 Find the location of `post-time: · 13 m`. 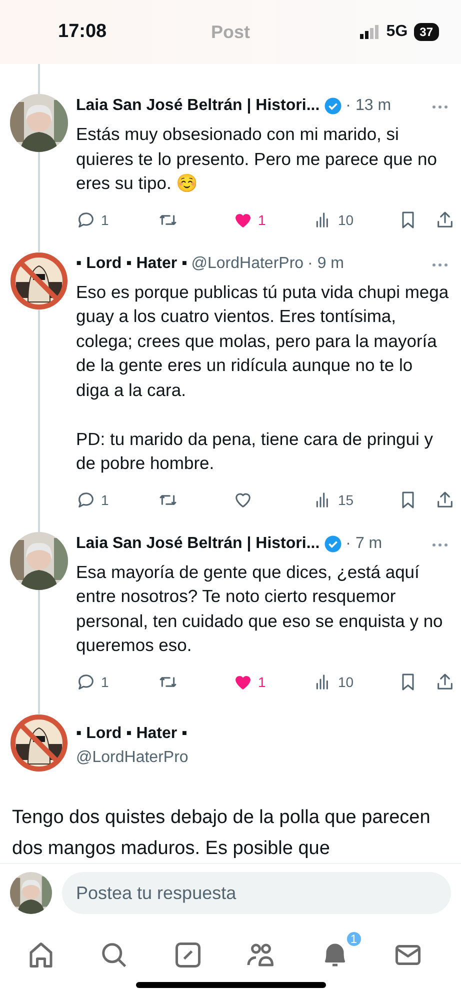

post-time: · 13 m is located at coordinates (369, 106).